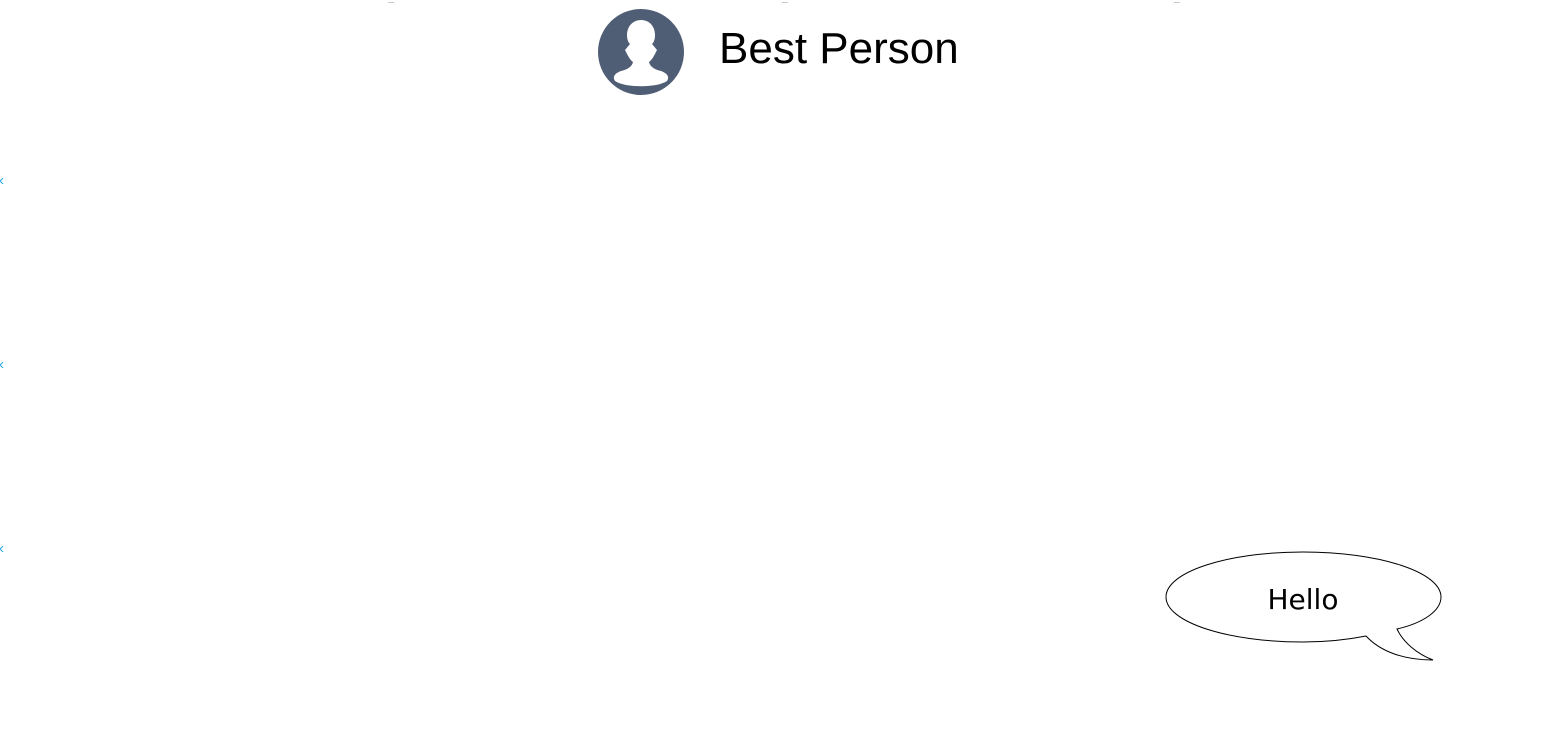 This screenshot has width=1567, height=732. Describe the element at coordinates (641, 52) in the screenshot. I see `user-avatar-icon` at that location.